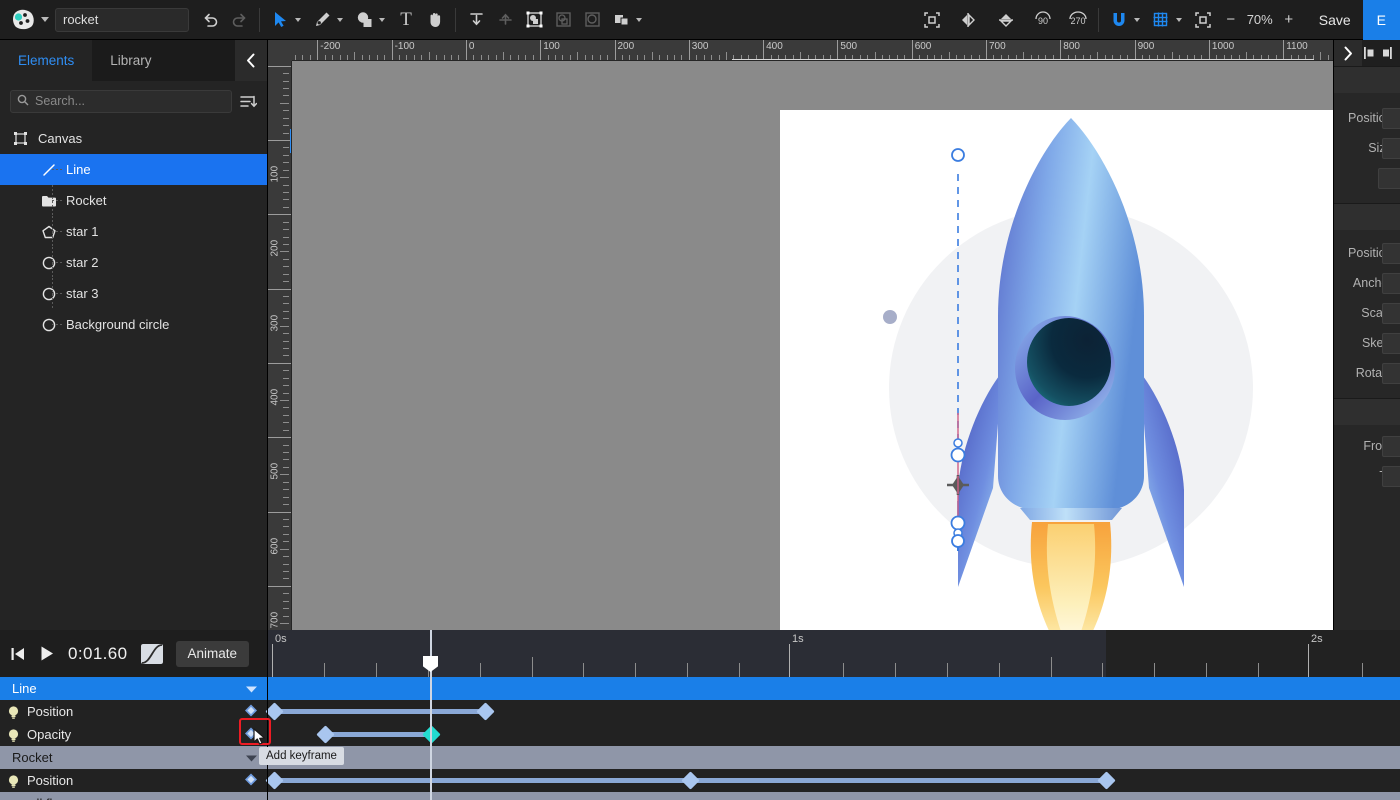 Image resolution: width=1400 pixels, height=800 pixels. Describe the element at coordinates (322, 20) in the screenshot. I see `pen-tool` at that location.